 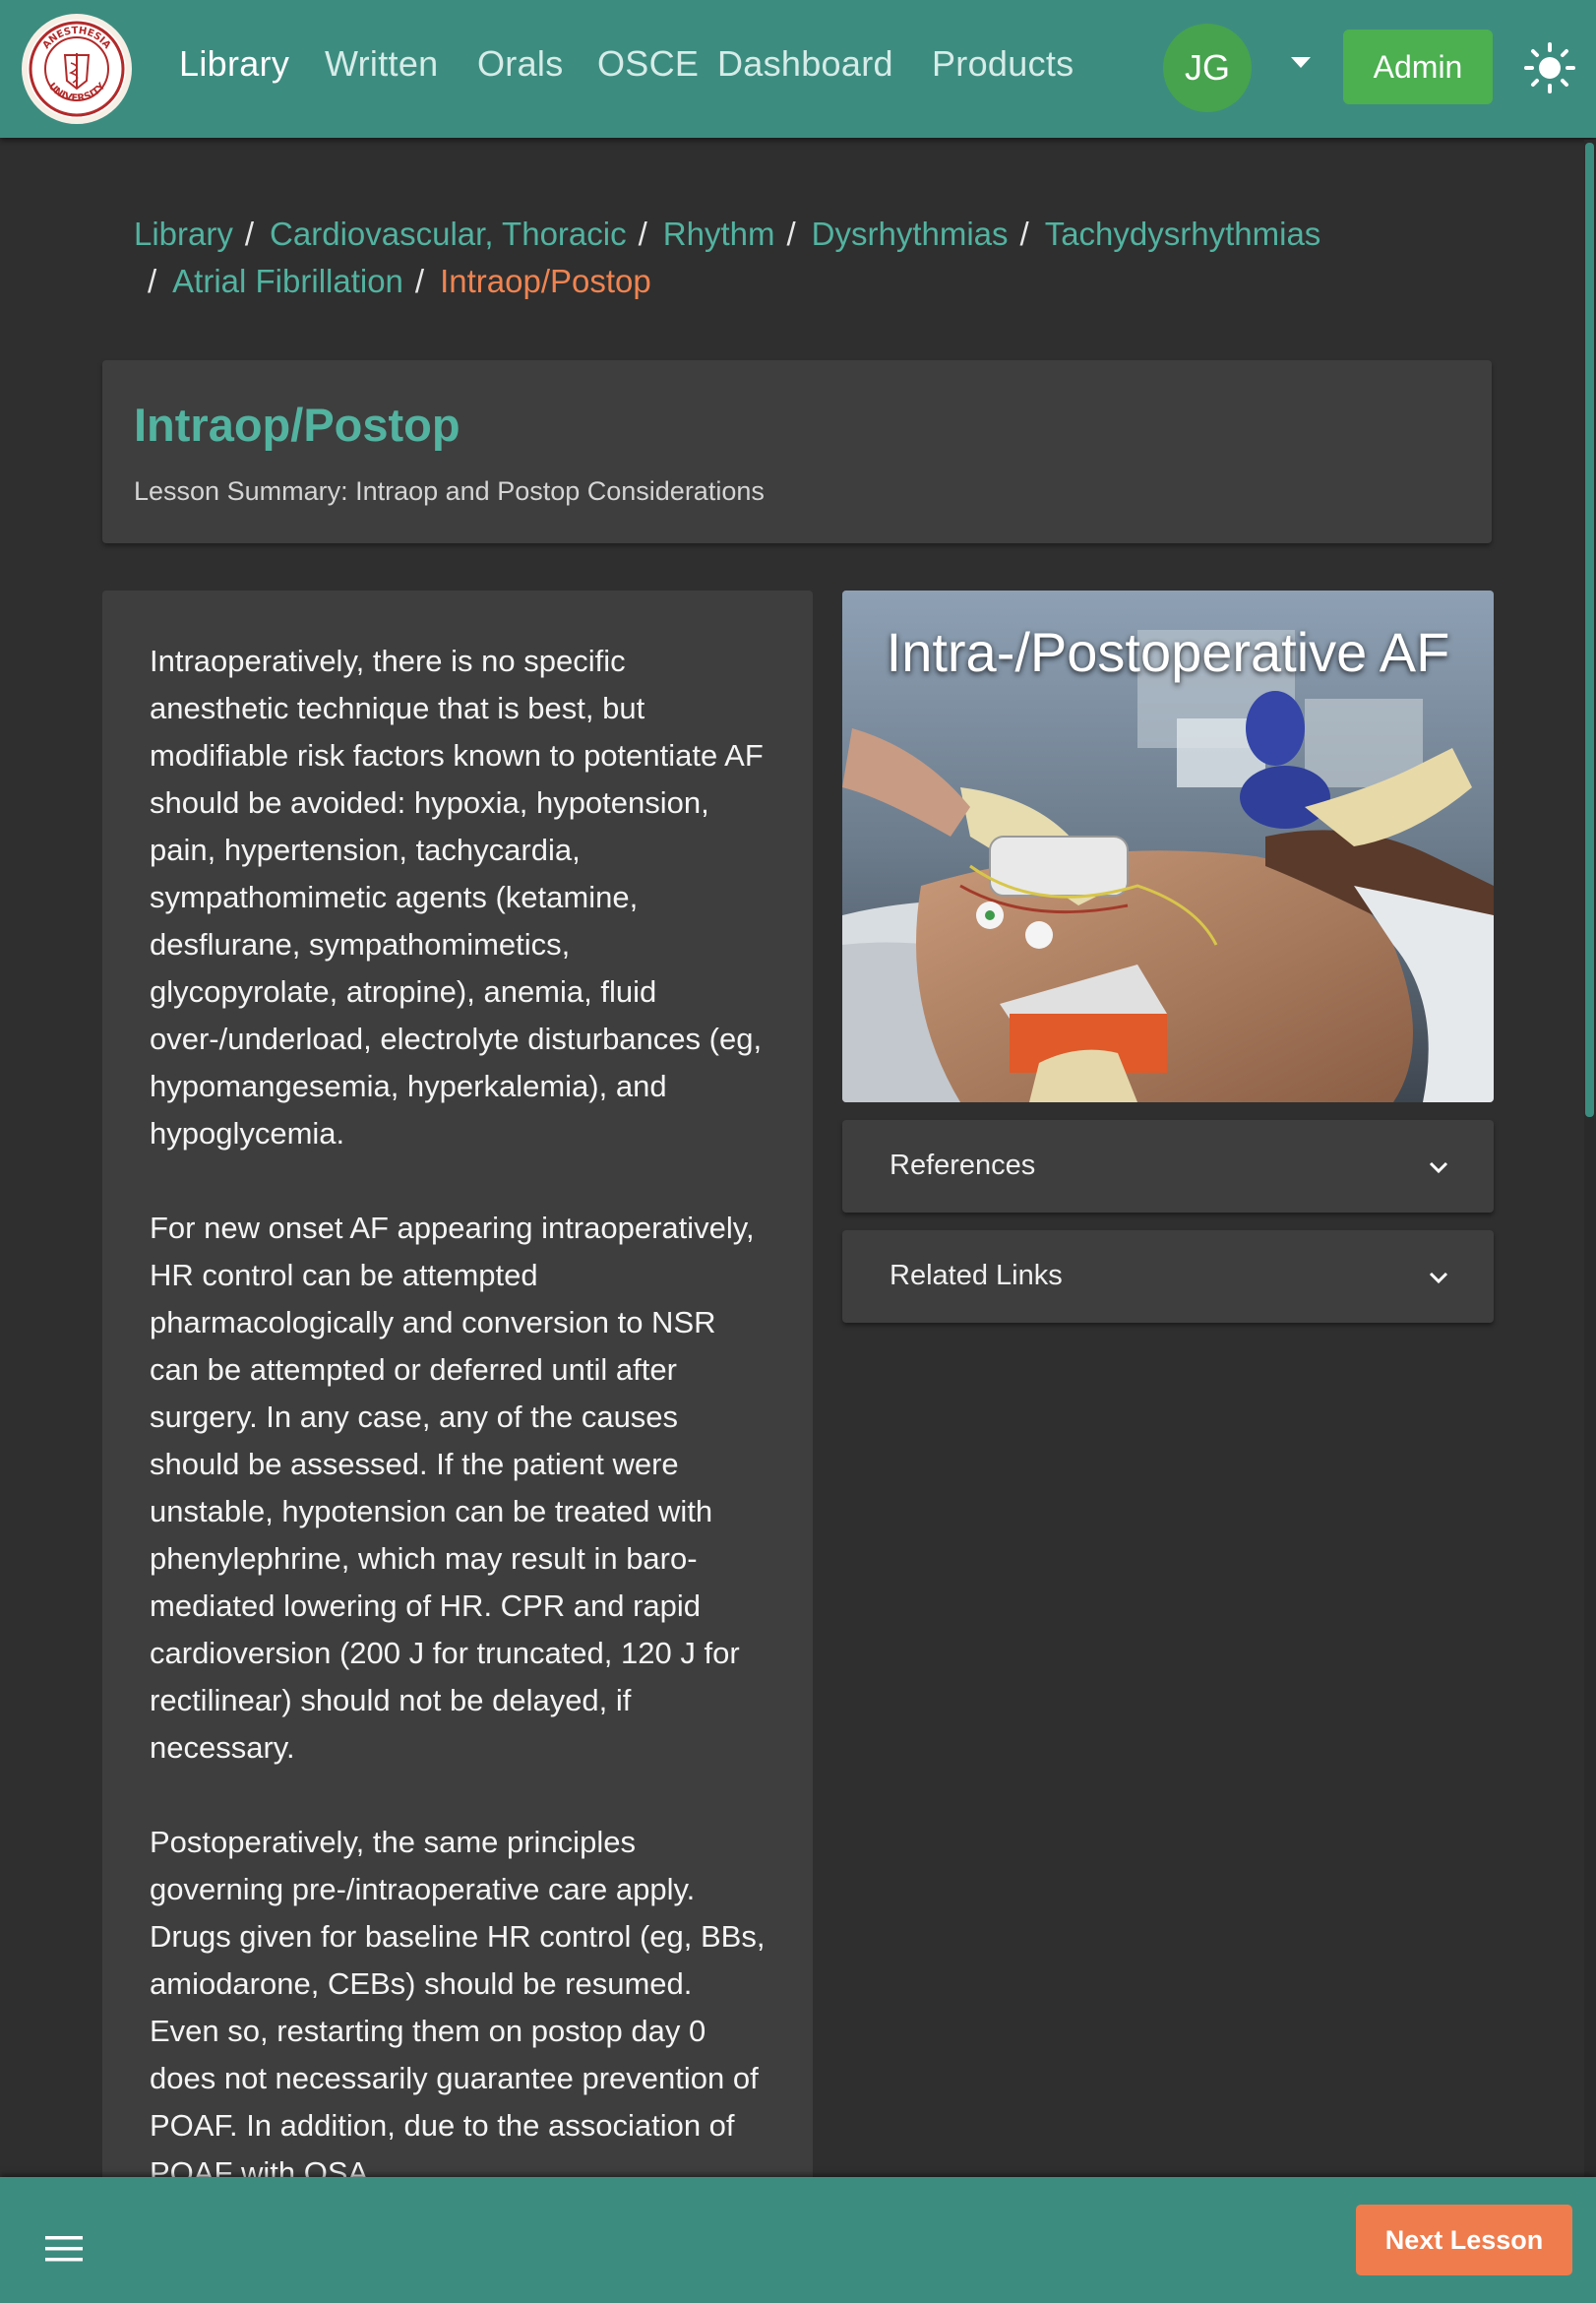 I want to click on nav-link-dashboard: Dashboard, so click(x=805, y=64).